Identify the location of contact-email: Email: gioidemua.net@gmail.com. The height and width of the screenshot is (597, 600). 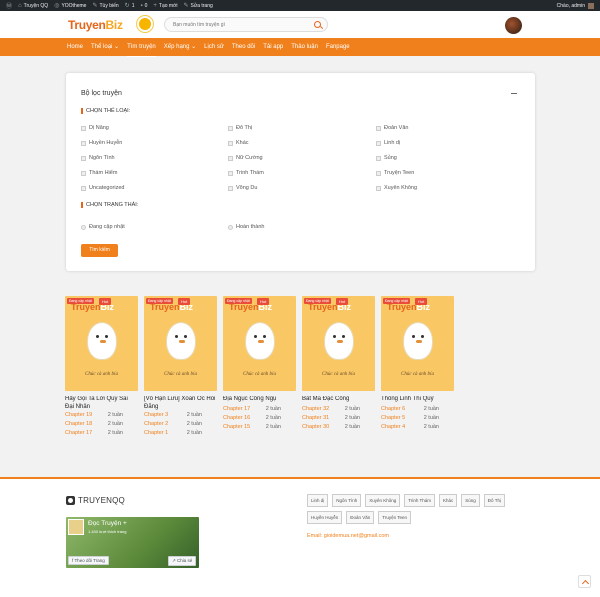
(348, 536).